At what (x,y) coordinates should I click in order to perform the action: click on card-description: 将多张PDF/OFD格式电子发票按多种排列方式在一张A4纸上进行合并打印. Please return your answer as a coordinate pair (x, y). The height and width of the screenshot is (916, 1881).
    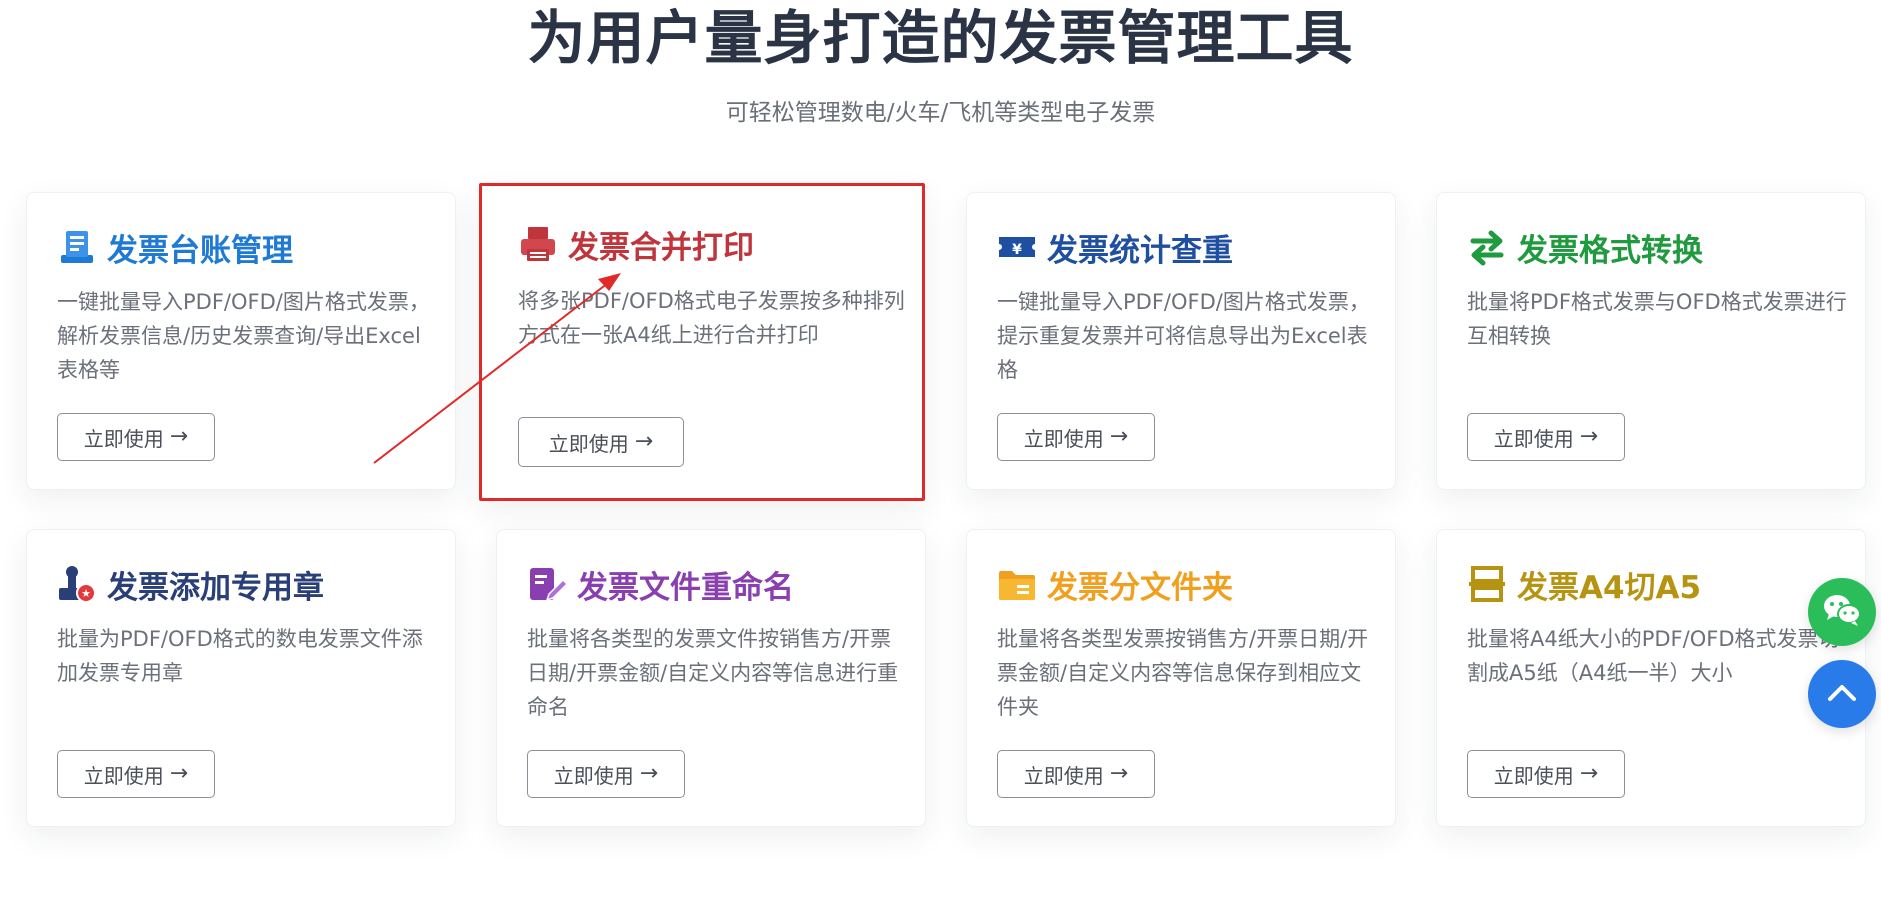
    Looking at the image, I should click on (711, 318).